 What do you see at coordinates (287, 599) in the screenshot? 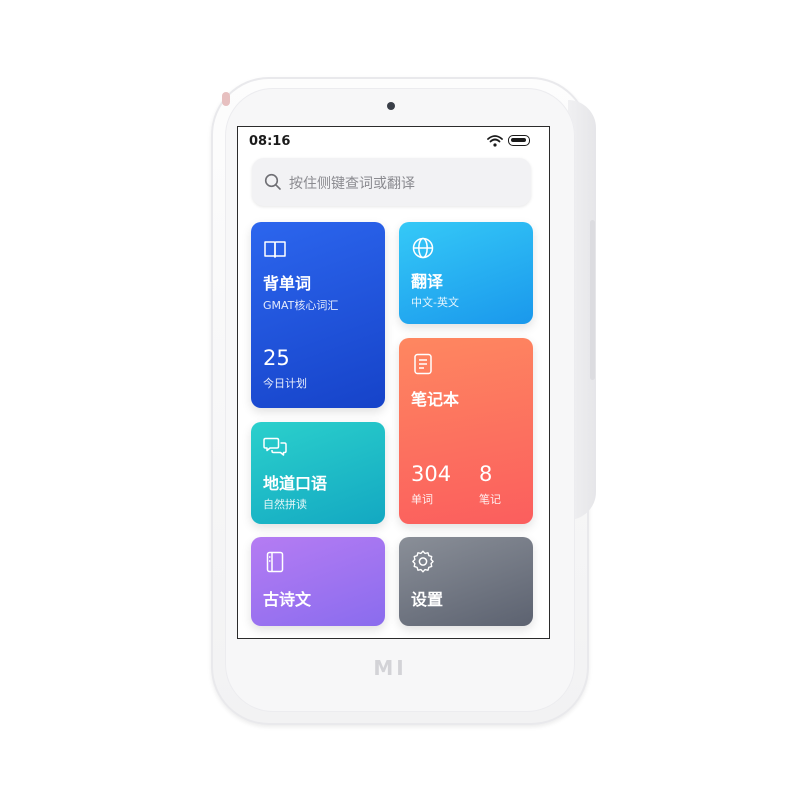
I see `card-classical-poetry-title: 古诗文` at bounding box center [287, 599].